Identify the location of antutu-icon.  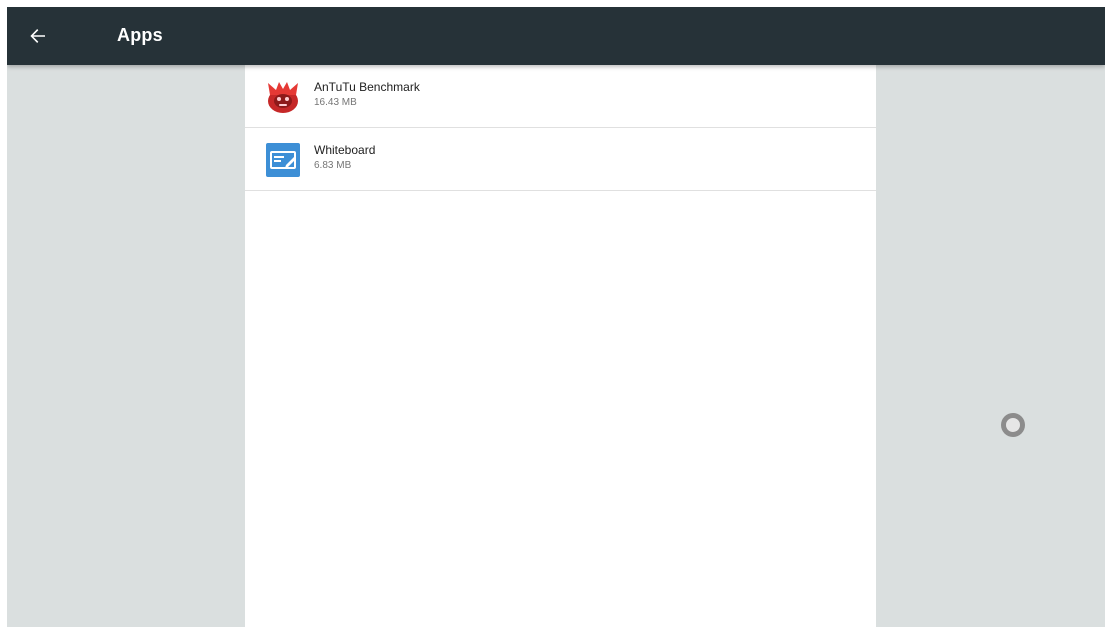
(283, 97).